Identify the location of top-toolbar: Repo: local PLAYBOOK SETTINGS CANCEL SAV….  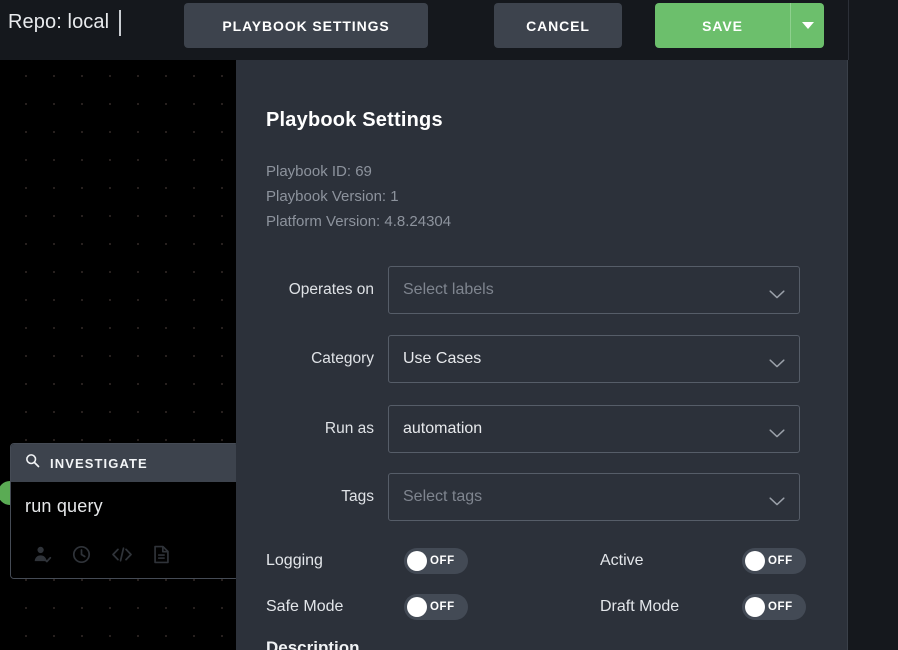
(449, 30).